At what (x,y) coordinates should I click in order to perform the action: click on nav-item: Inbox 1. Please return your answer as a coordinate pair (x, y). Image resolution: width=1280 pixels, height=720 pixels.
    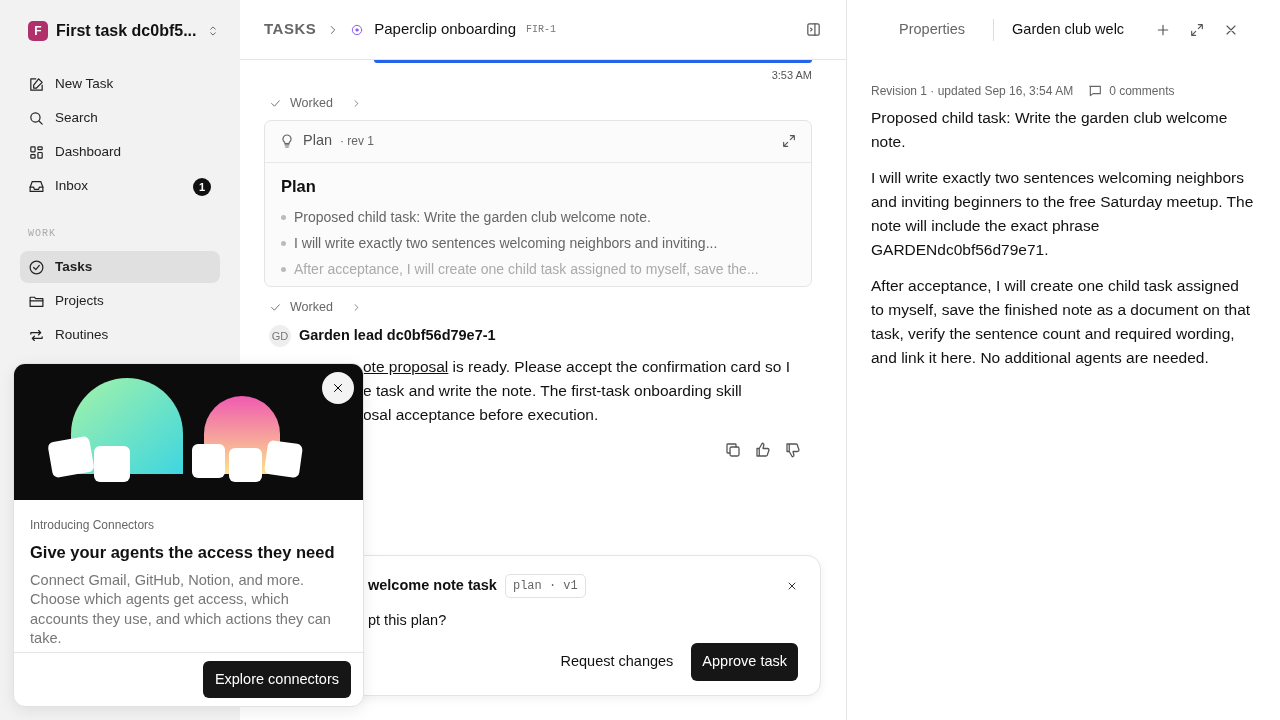
    Looking at the image, I should click on (120, 186).